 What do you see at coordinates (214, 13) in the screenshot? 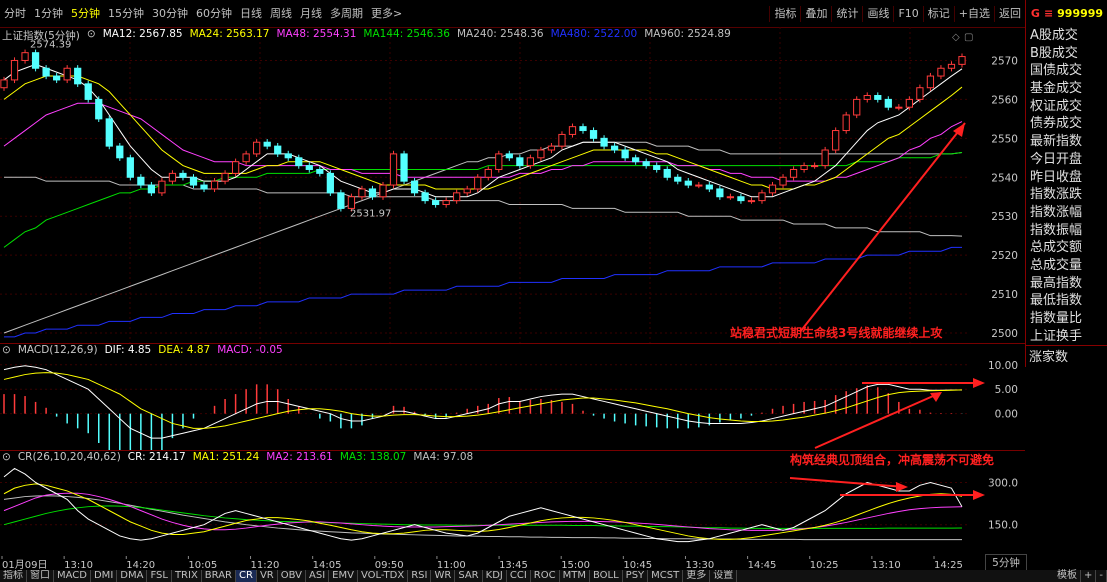
I see `tab-period-60min: 60分钟` at bounding box center [214, 13].